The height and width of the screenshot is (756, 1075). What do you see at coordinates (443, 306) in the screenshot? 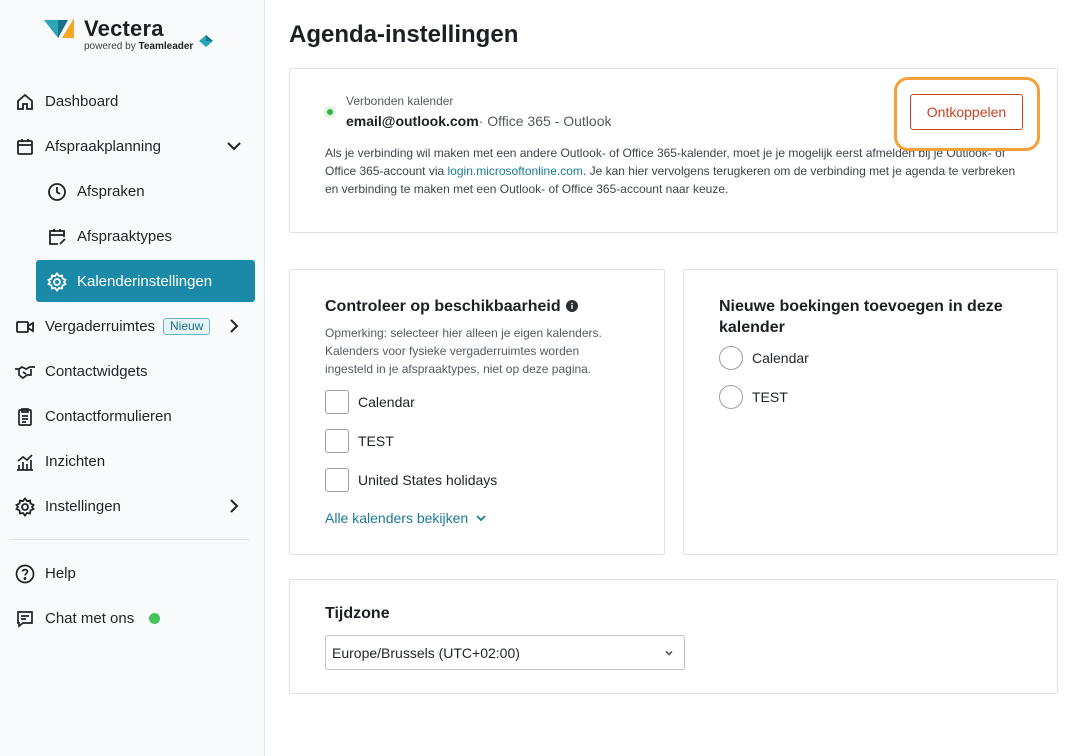
I see `availability-title-text: Controleer op beschikbaarheid` at bounding box center [443, 306].